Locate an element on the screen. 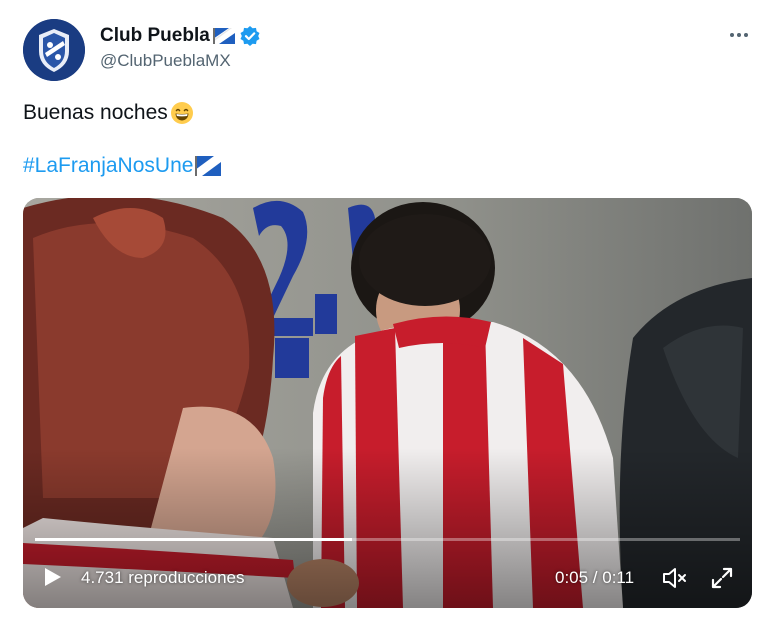 The image size is (763, 620). display-name: Club Puebla is located at coordinates (155, 36).